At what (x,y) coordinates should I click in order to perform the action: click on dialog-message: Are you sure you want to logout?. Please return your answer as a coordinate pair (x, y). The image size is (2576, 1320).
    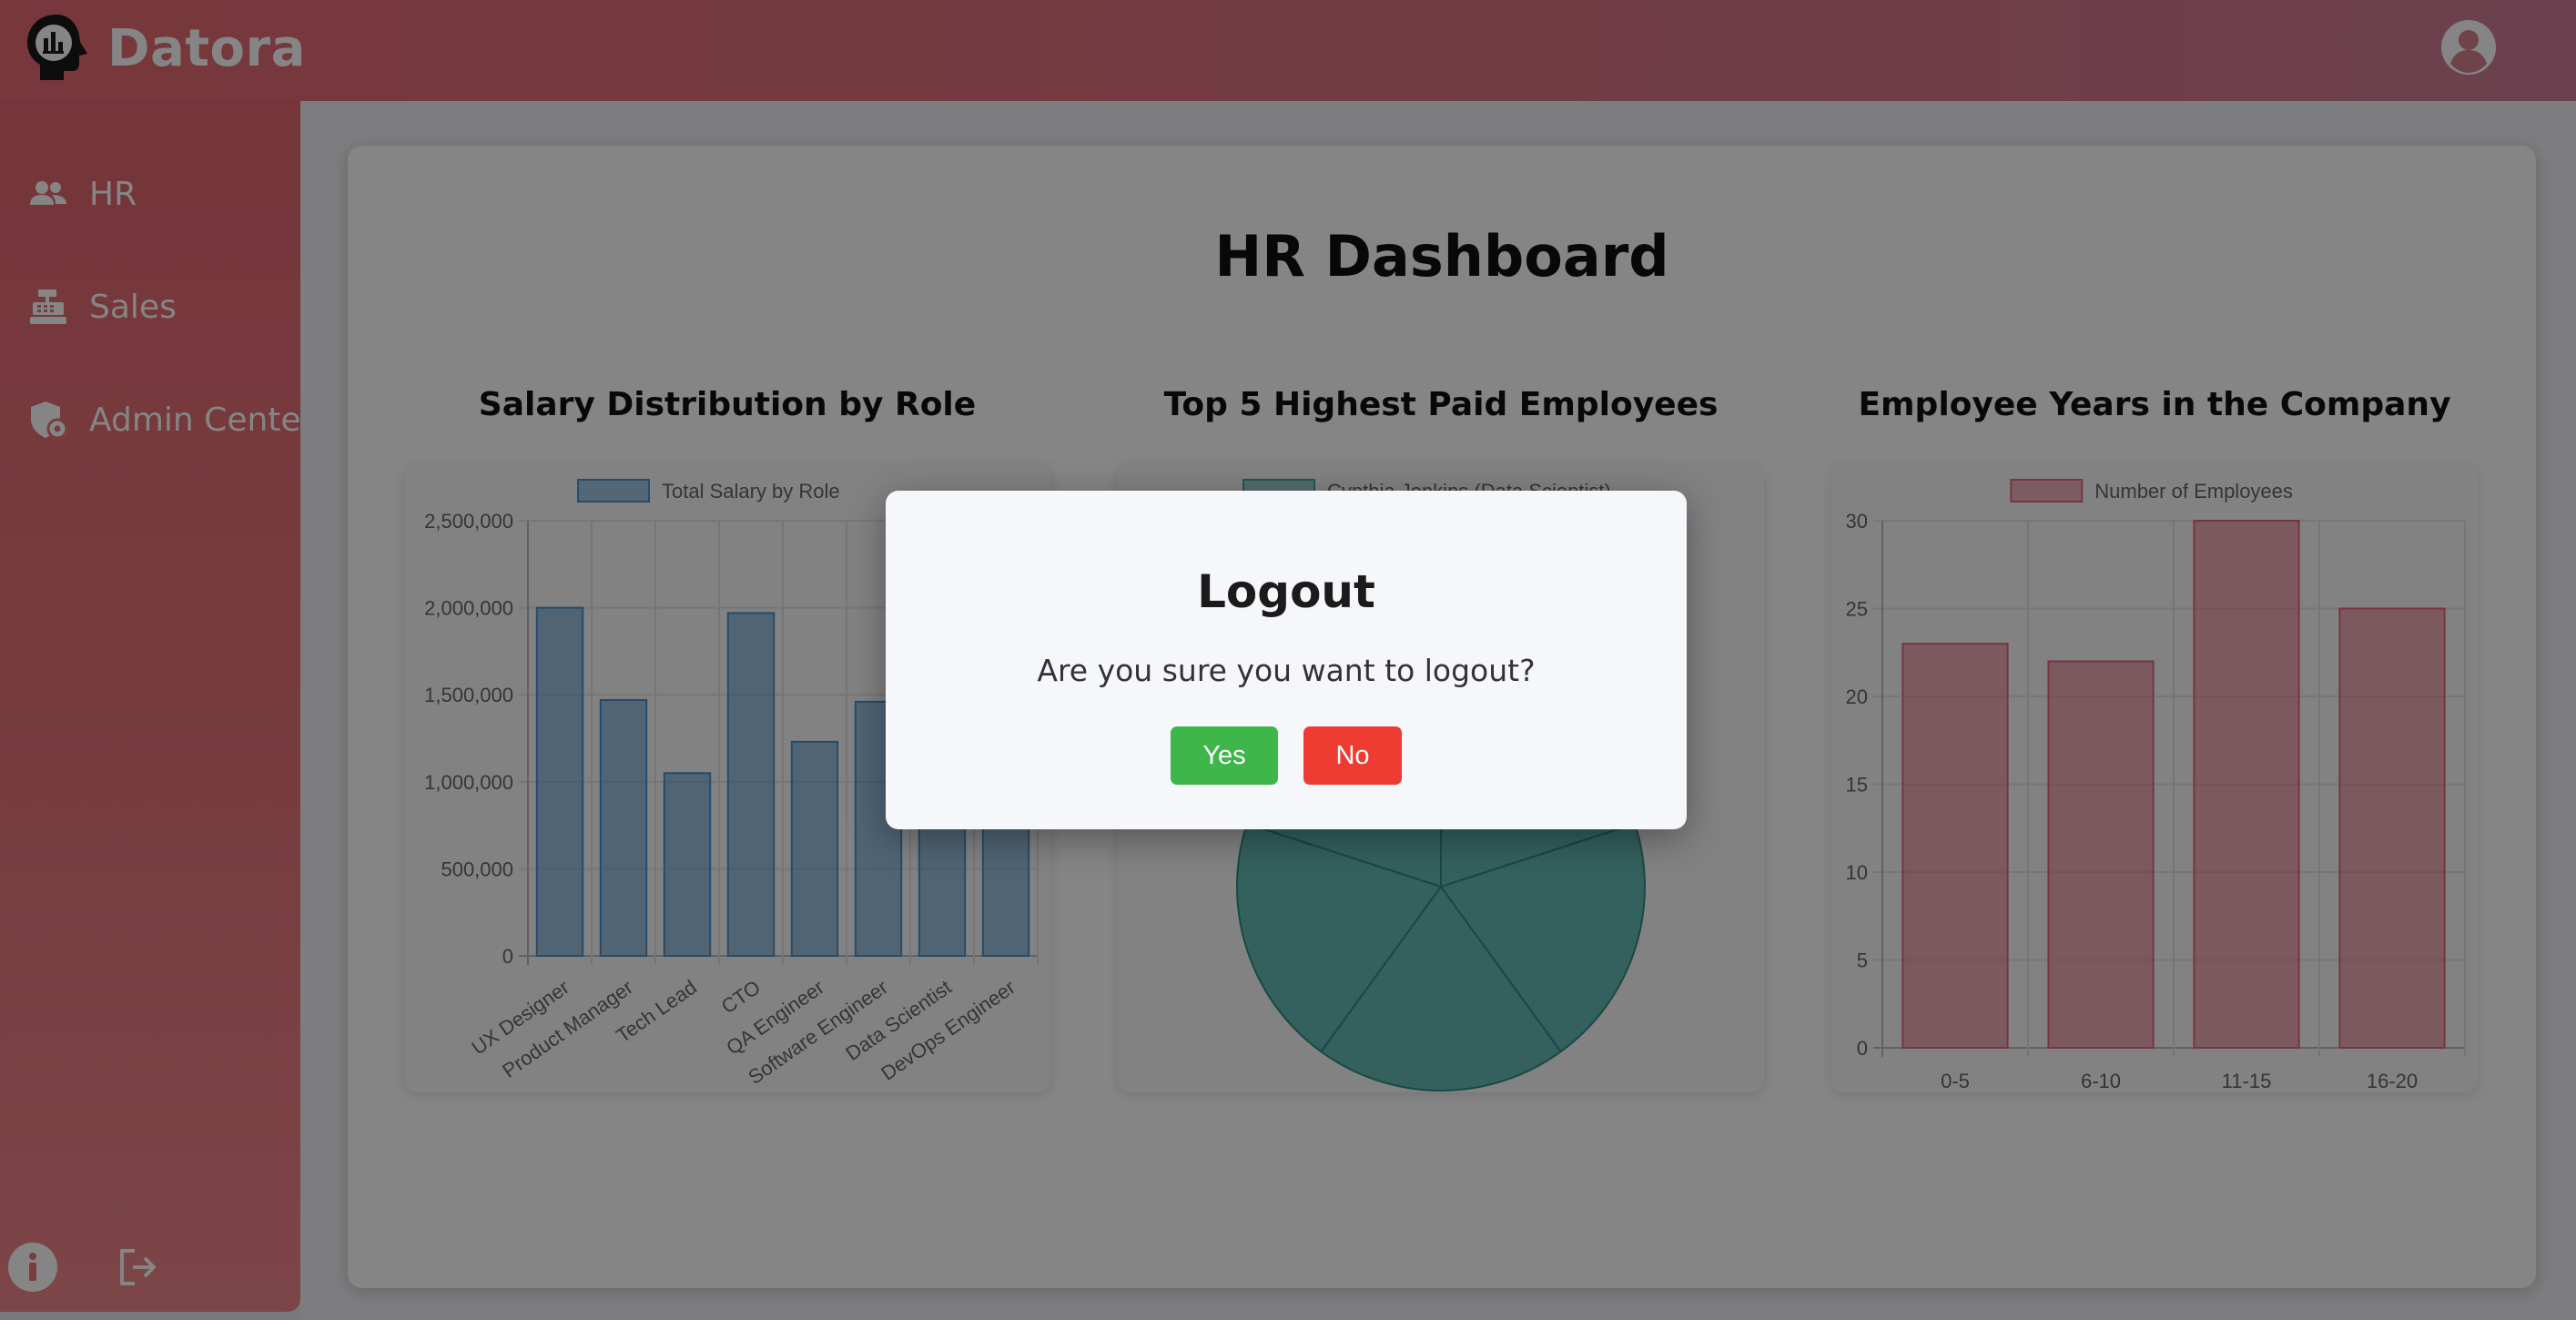
    Looking at the image, I should click on (1286, 670).